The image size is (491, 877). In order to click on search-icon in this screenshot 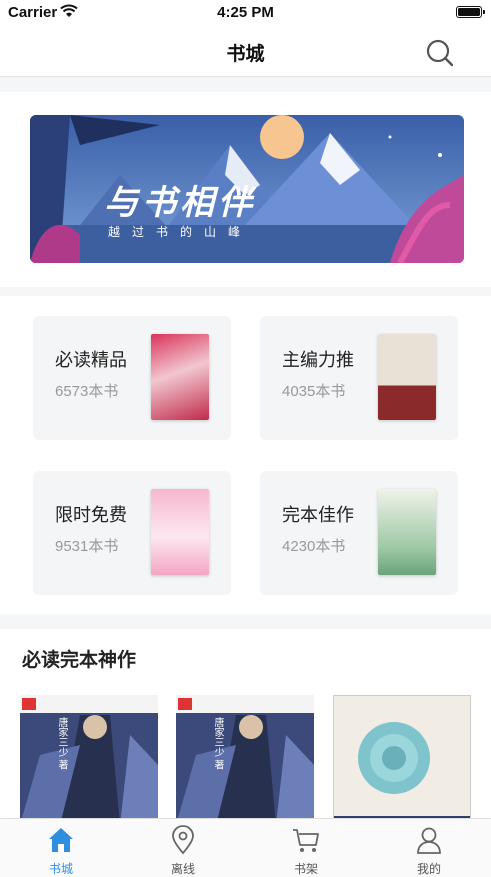, I will do `click(440, 53)`.